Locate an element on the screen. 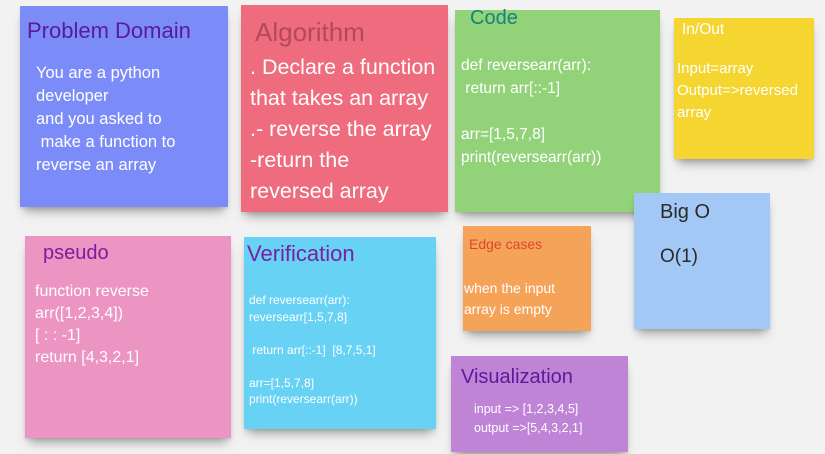 Image resolution: width=825 pixels, height=454 pixels. note-title: Edge cases is located at coordinates (506, 244).